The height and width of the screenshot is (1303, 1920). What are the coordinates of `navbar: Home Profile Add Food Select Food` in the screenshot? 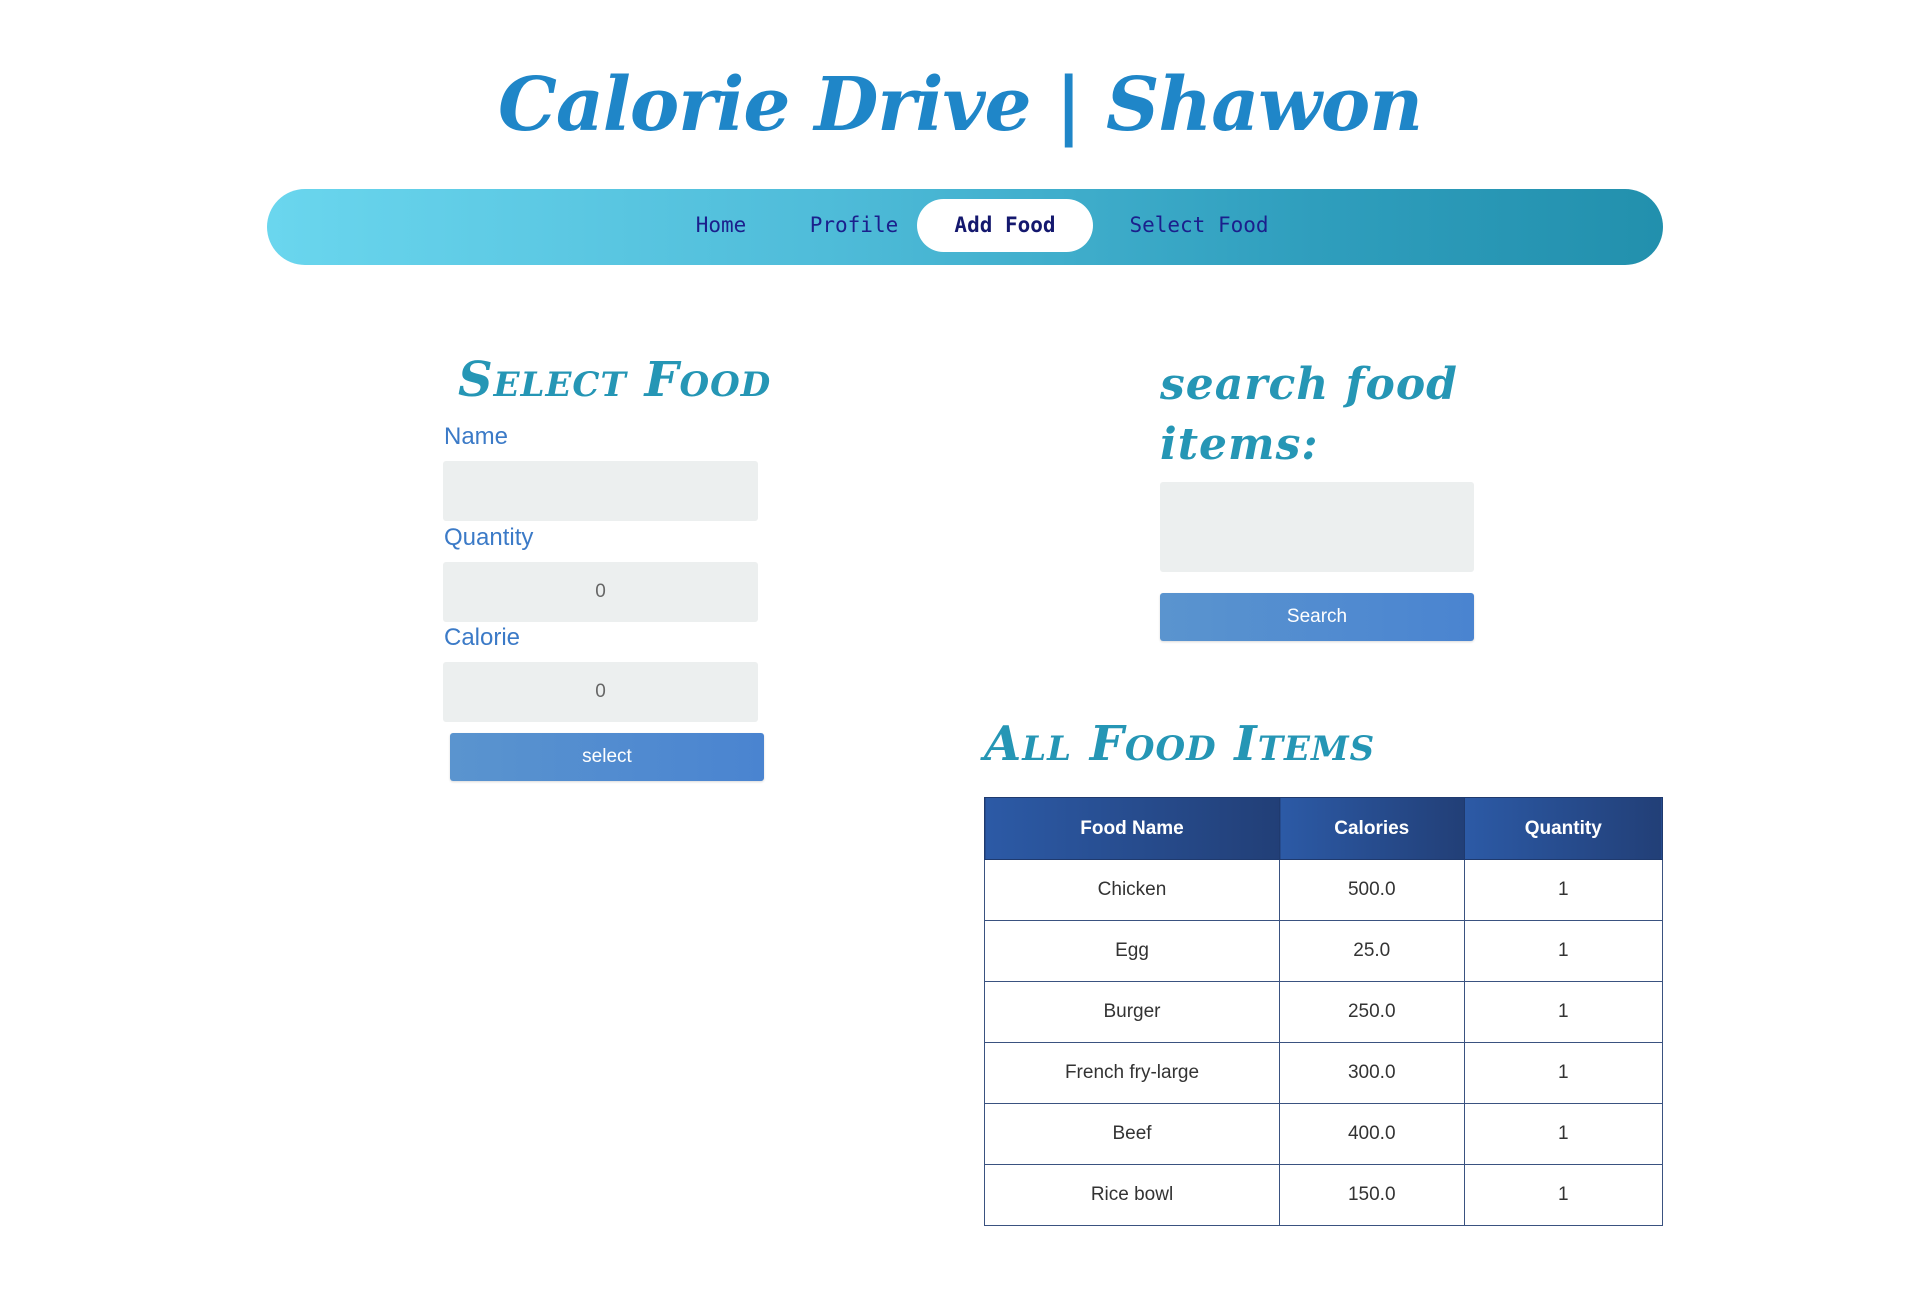 It's located at (965, 227).